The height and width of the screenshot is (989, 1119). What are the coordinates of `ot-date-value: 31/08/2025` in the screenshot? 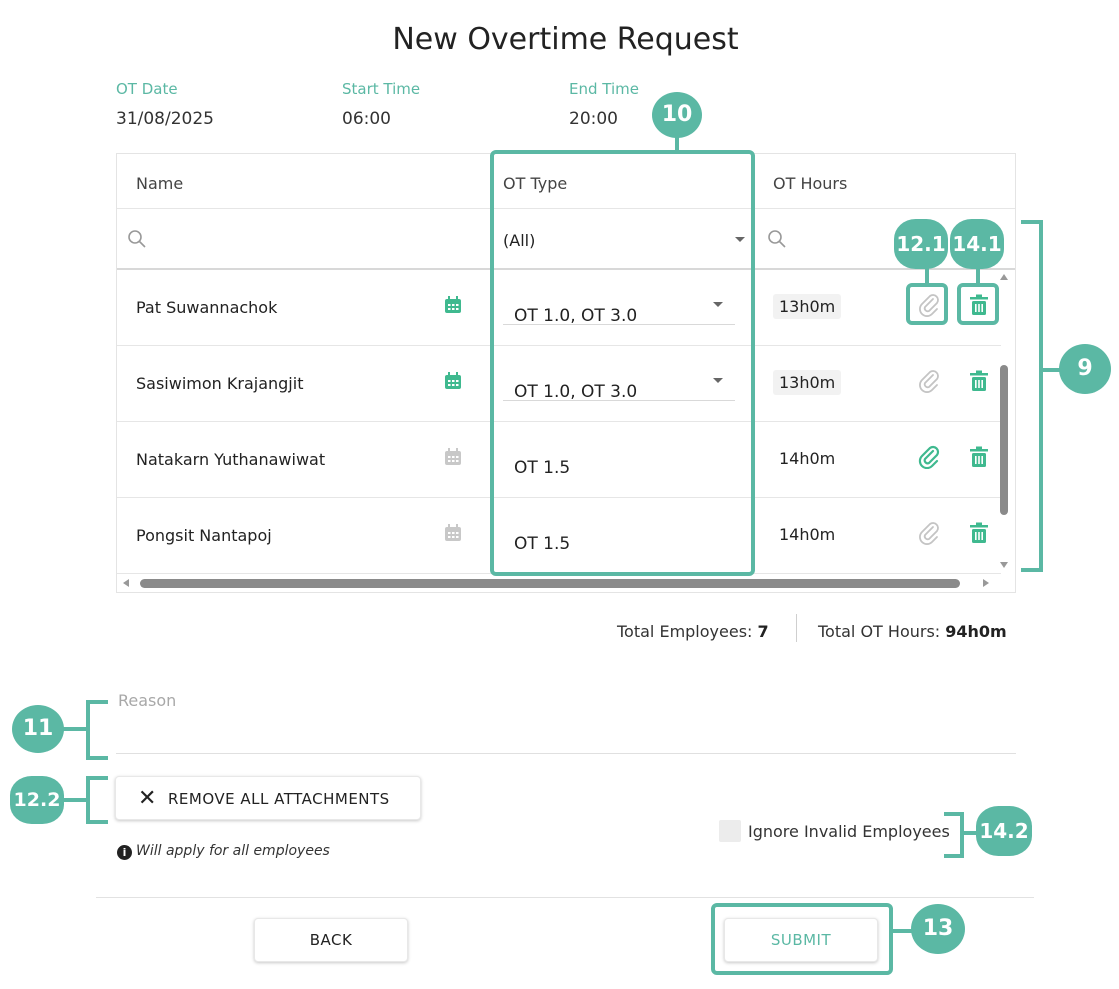 It's located at (165, 119).